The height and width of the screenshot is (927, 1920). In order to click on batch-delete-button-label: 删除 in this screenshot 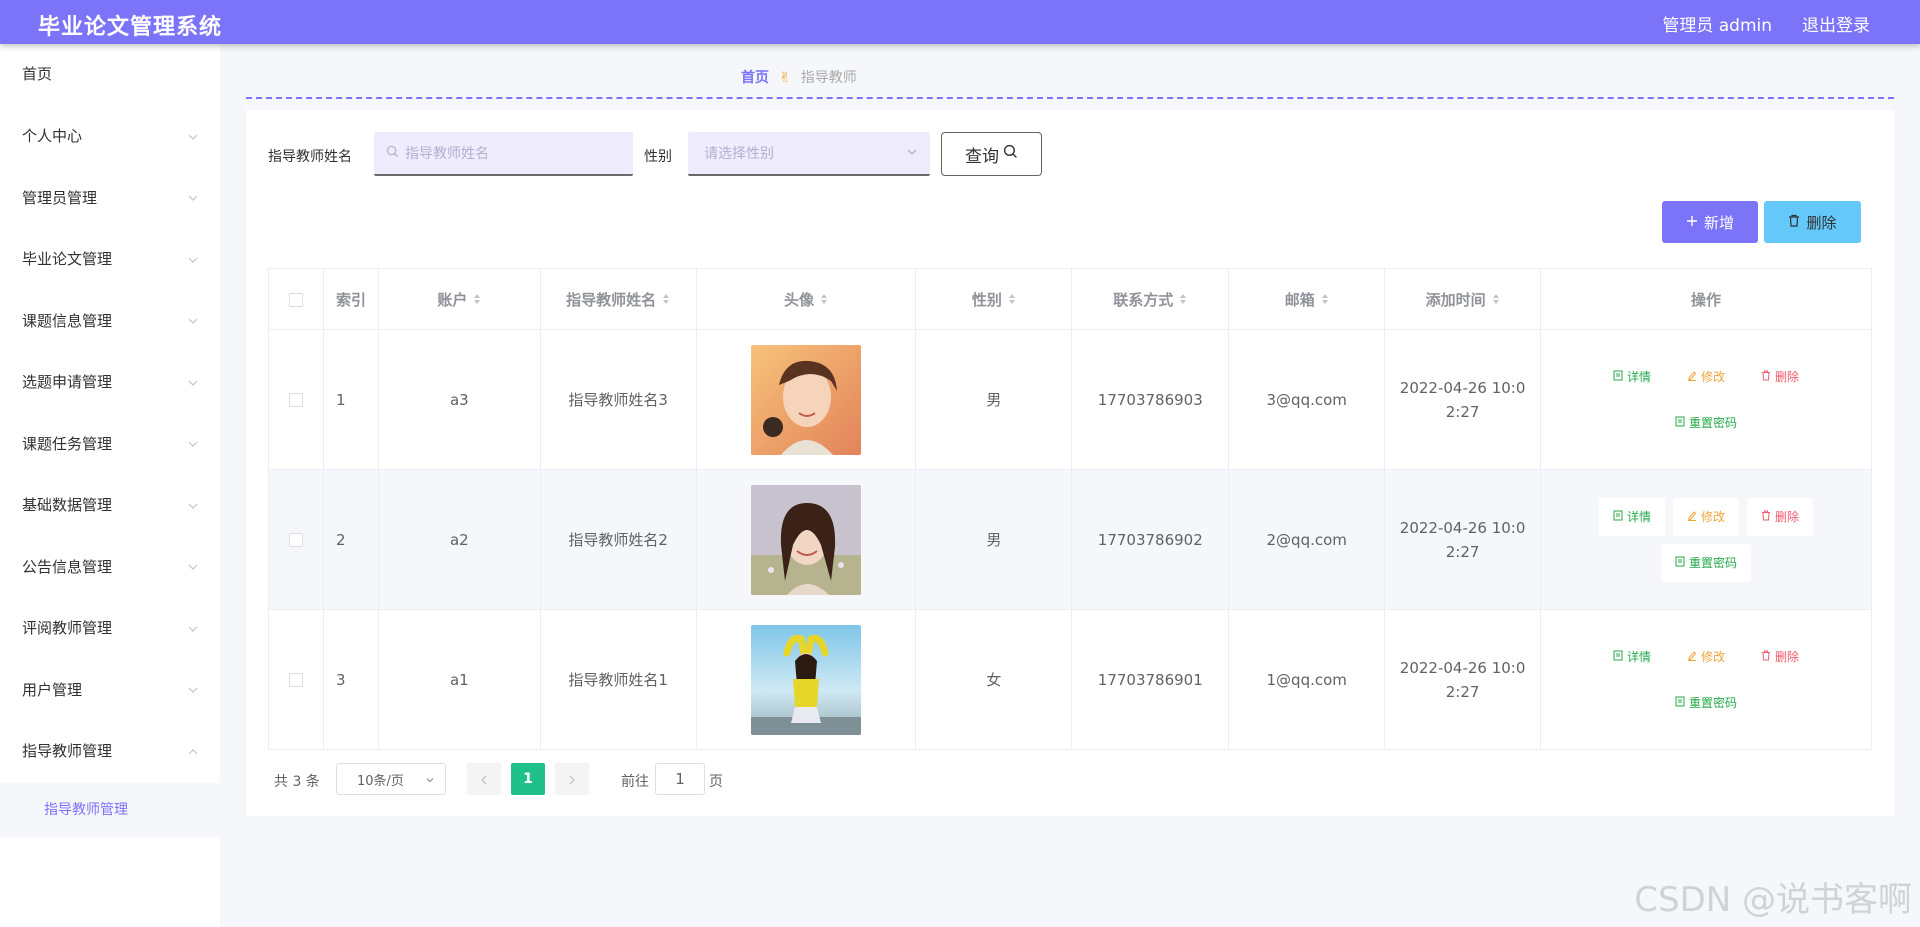, I will do `click(1821, 222)`.